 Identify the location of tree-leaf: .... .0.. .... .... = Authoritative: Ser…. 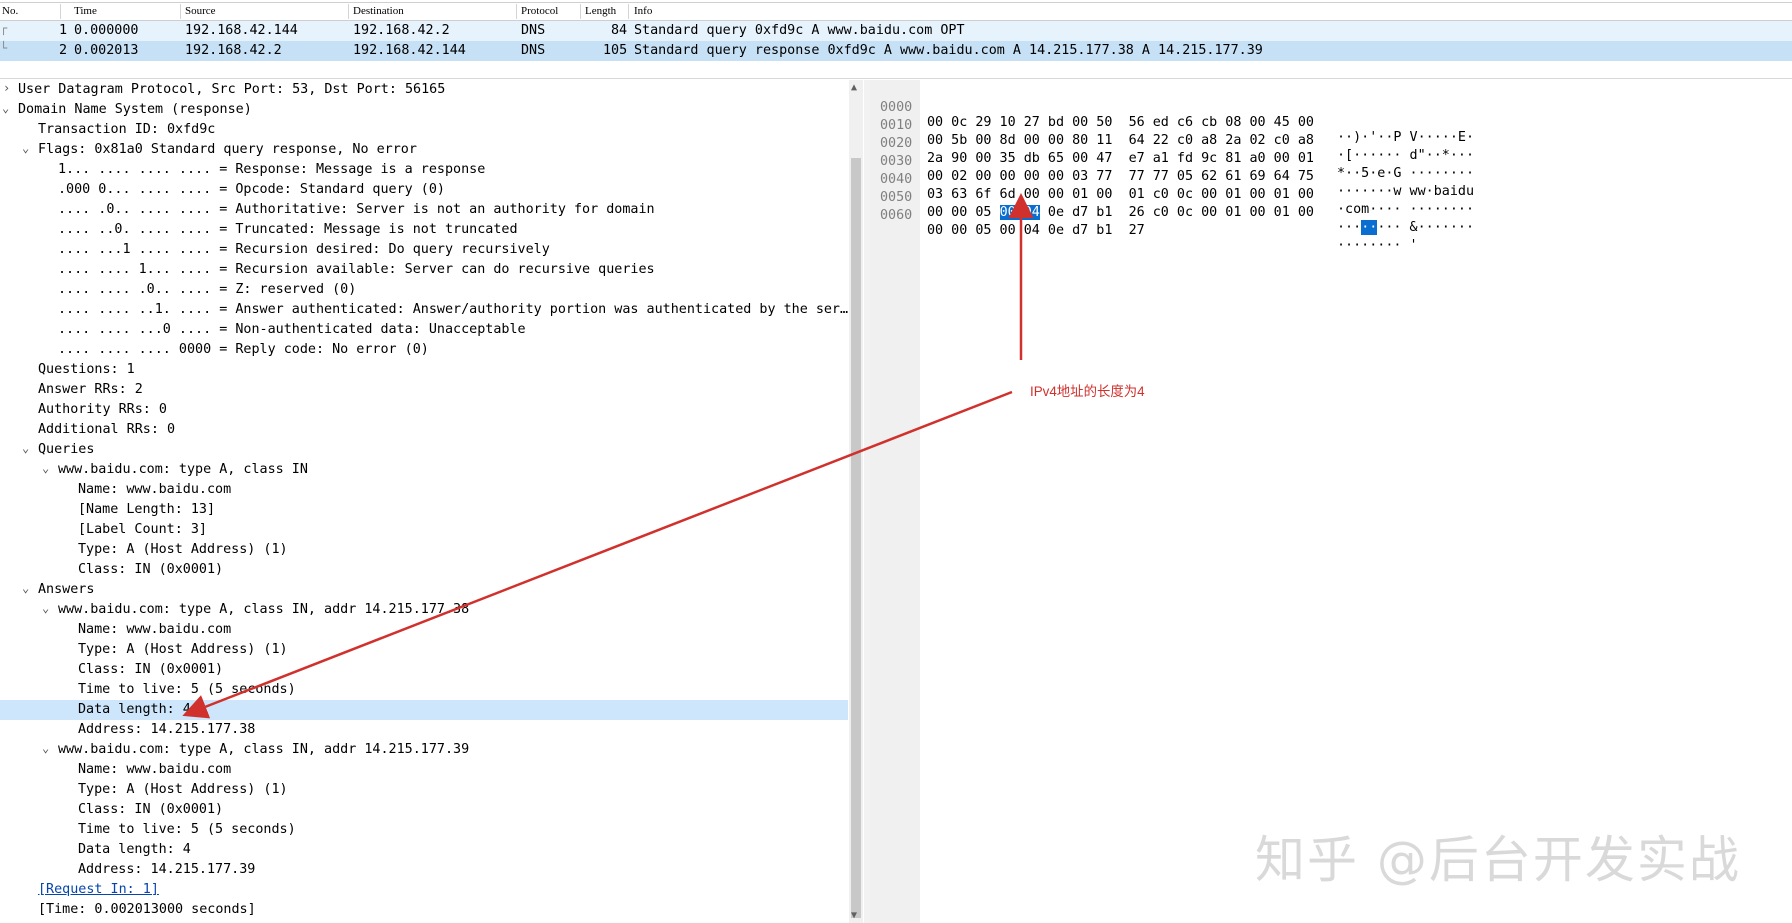
(424, 210).